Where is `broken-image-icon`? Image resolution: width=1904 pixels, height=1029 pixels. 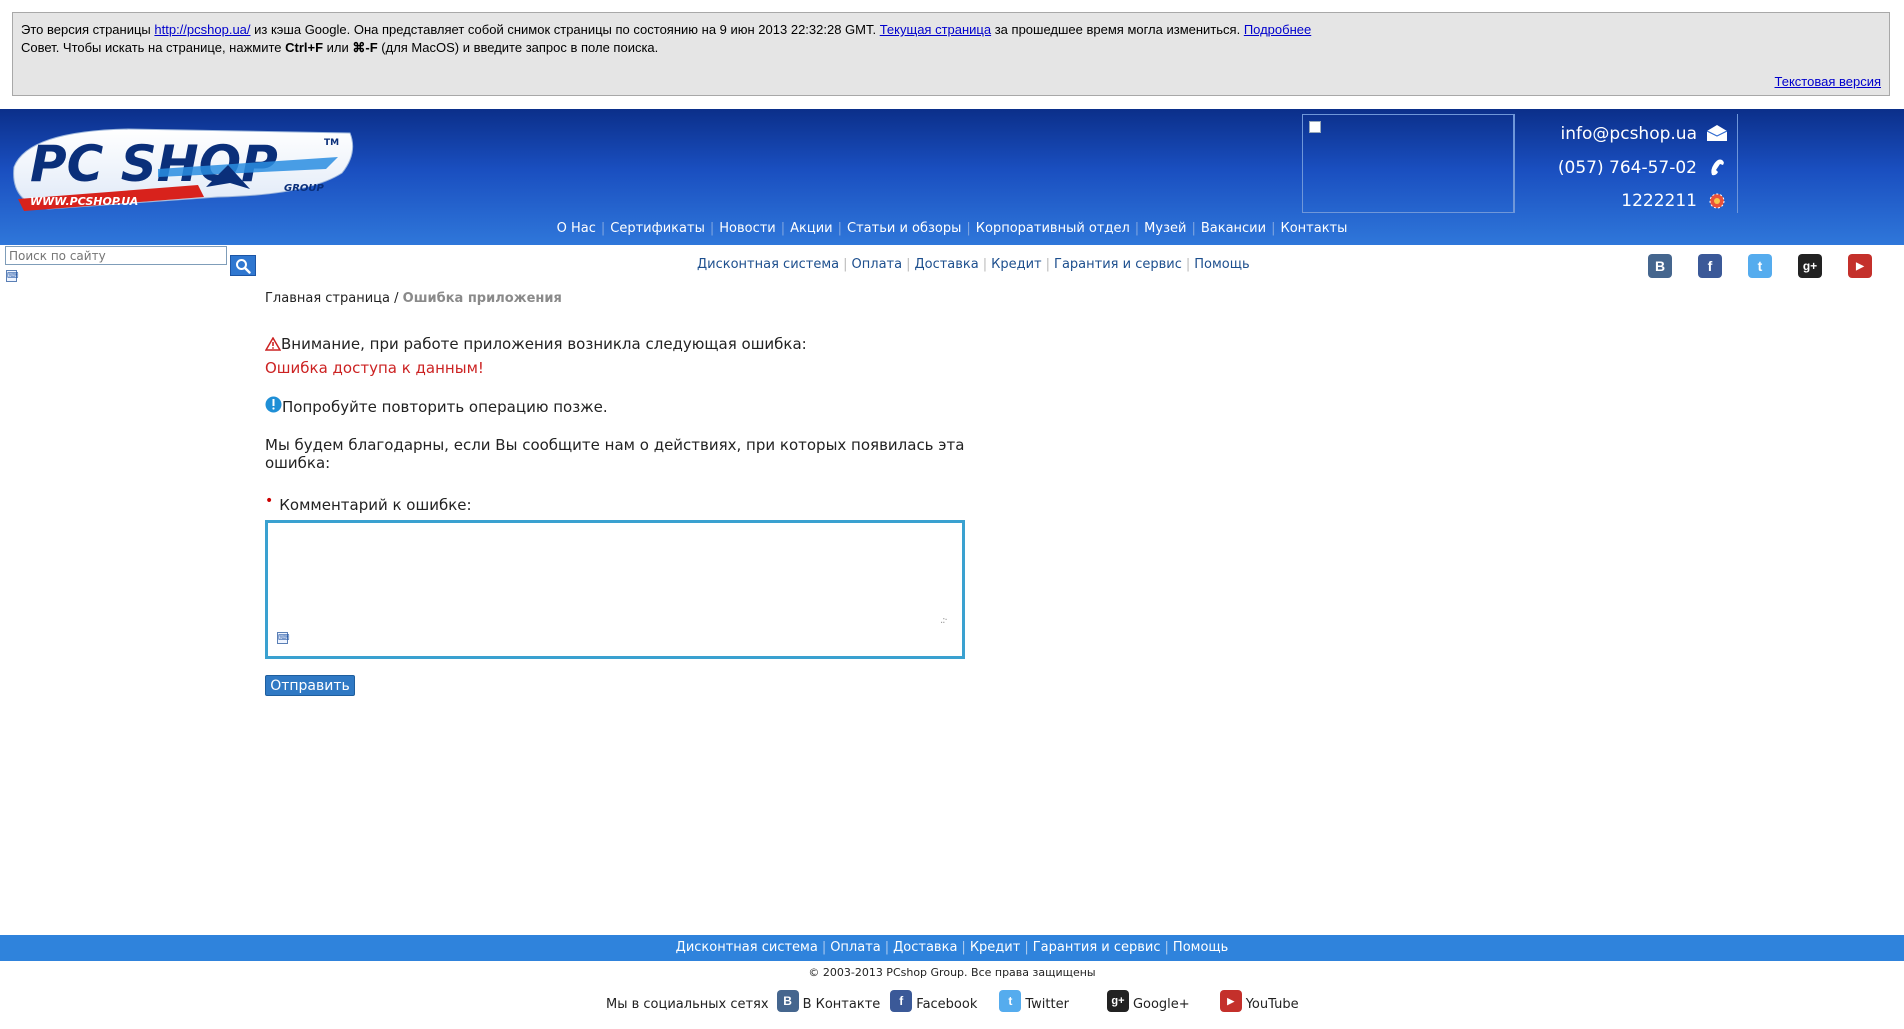 broken-image-icon is located at coordinates (1315, 127).